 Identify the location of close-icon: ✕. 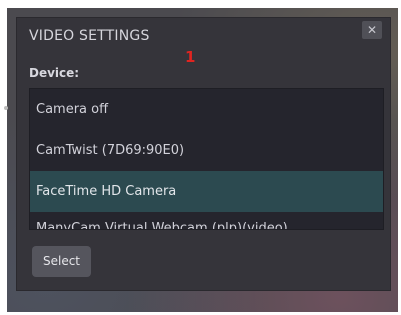
(372, 30).